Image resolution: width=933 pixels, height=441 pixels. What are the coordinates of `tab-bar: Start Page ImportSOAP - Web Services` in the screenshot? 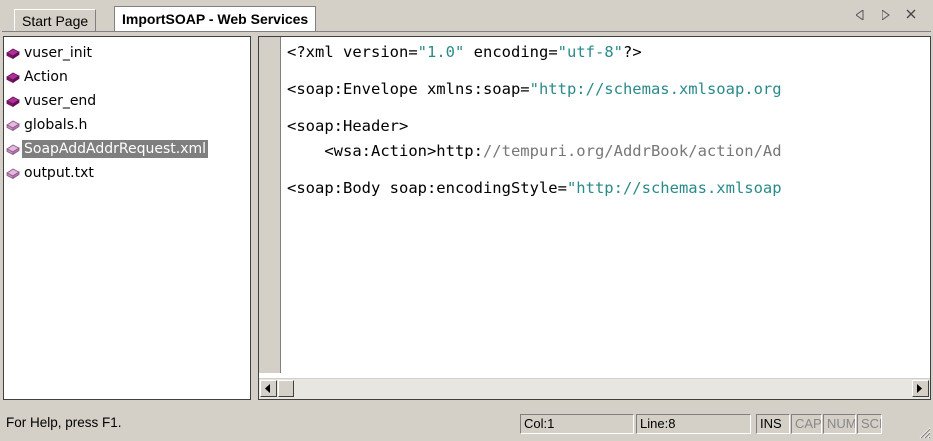 It's located at (466, 16).